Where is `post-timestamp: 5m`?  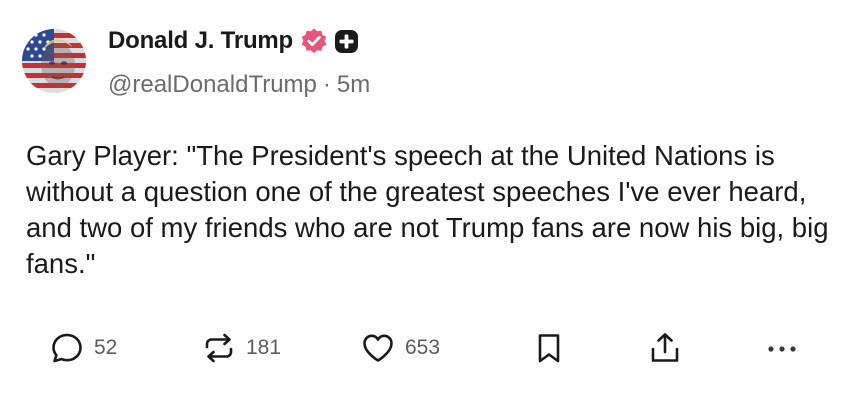 post-timestamp: 5m is located at coordinates (353, 85).